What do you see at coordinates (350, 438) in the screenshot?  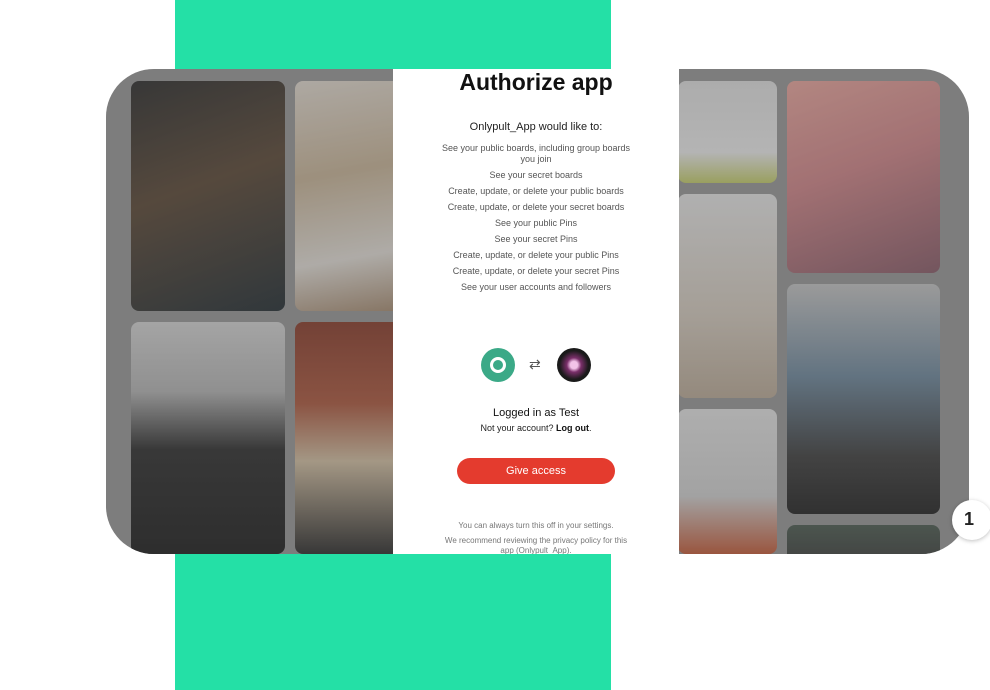 I see `pin-image-woman-coat` at bounding box center [350, 438].